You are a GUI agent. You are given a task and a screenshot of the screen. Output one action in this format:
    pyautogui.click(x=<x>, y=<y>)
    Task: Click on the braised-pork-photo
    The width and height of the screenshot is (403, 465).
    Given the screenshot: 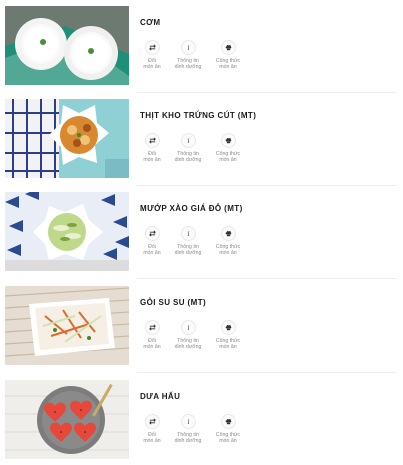 What is the action you would take?
    pyautogui.click(x=67, y=138)
    